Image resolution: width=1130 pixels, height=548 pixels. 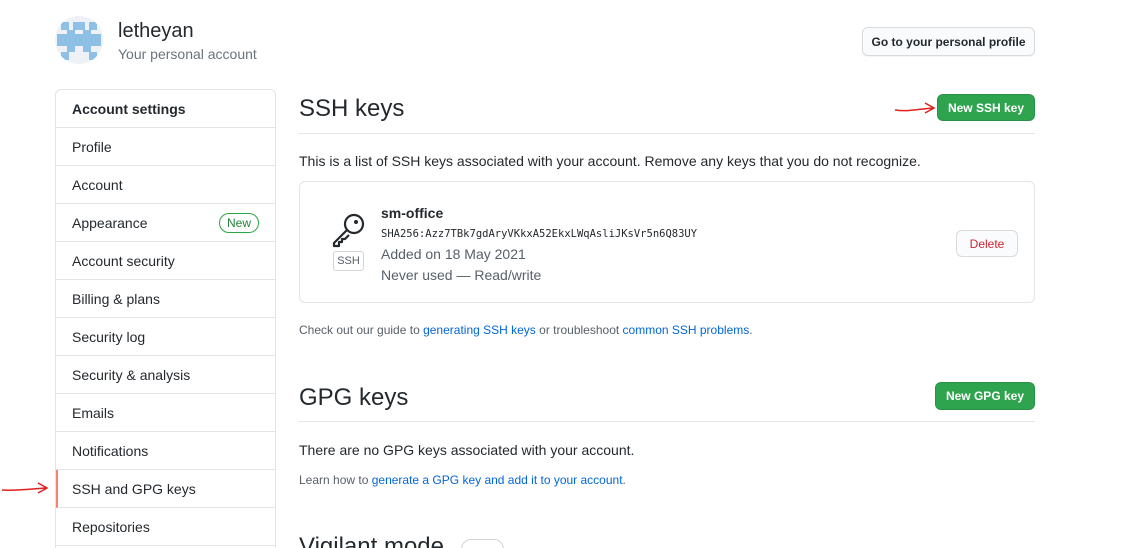 I want to click on sidebar-item-profile: Profile, so click(x=165, y=147).